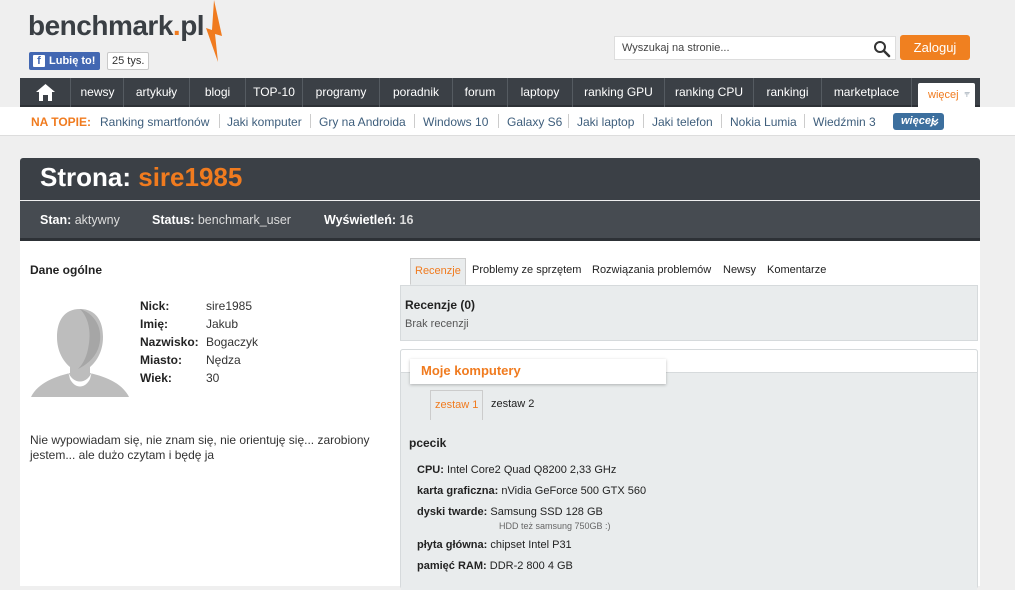 This screenshot has height=590, width=1015. What do you see at coordinates (538, 371) in the screenshot?
I see `my-computers-title: Moje komputery` at bounding box center [538, 371].